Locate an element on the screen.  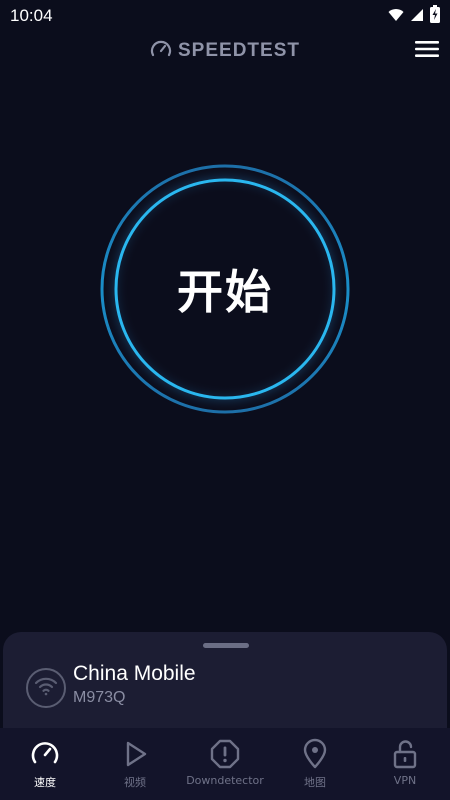
menu-button is located at coordinates (427, 51).